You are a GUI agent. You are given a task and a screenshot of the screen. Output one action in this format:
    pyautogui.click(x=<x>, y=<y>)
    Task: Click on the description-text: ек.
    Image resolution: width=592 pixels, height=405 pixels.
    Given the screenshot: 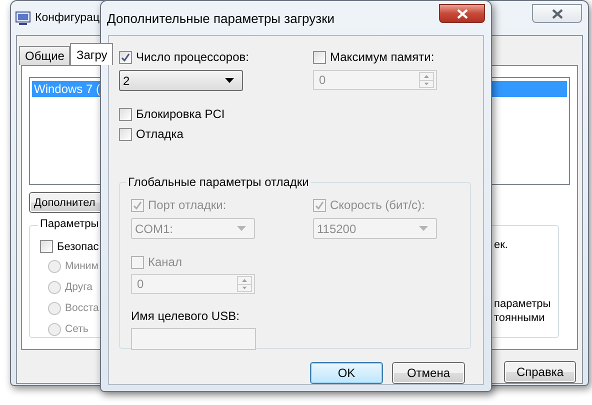 What is the action you would take?
    pyautogui.click(x=501, y=245)
    